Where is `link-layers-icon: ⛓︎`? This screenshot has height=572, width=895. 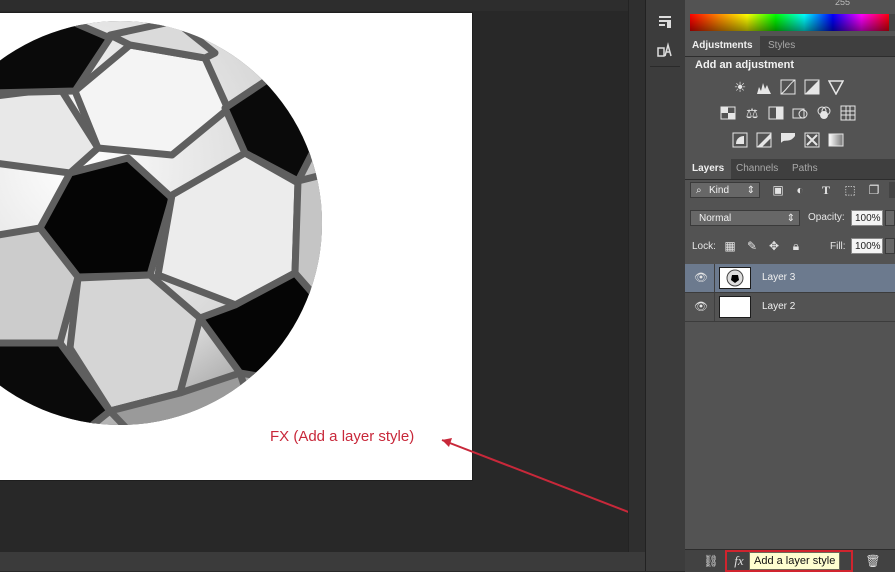
link-layers-icon: ⛓︎ is located at coordinates (711, 561).